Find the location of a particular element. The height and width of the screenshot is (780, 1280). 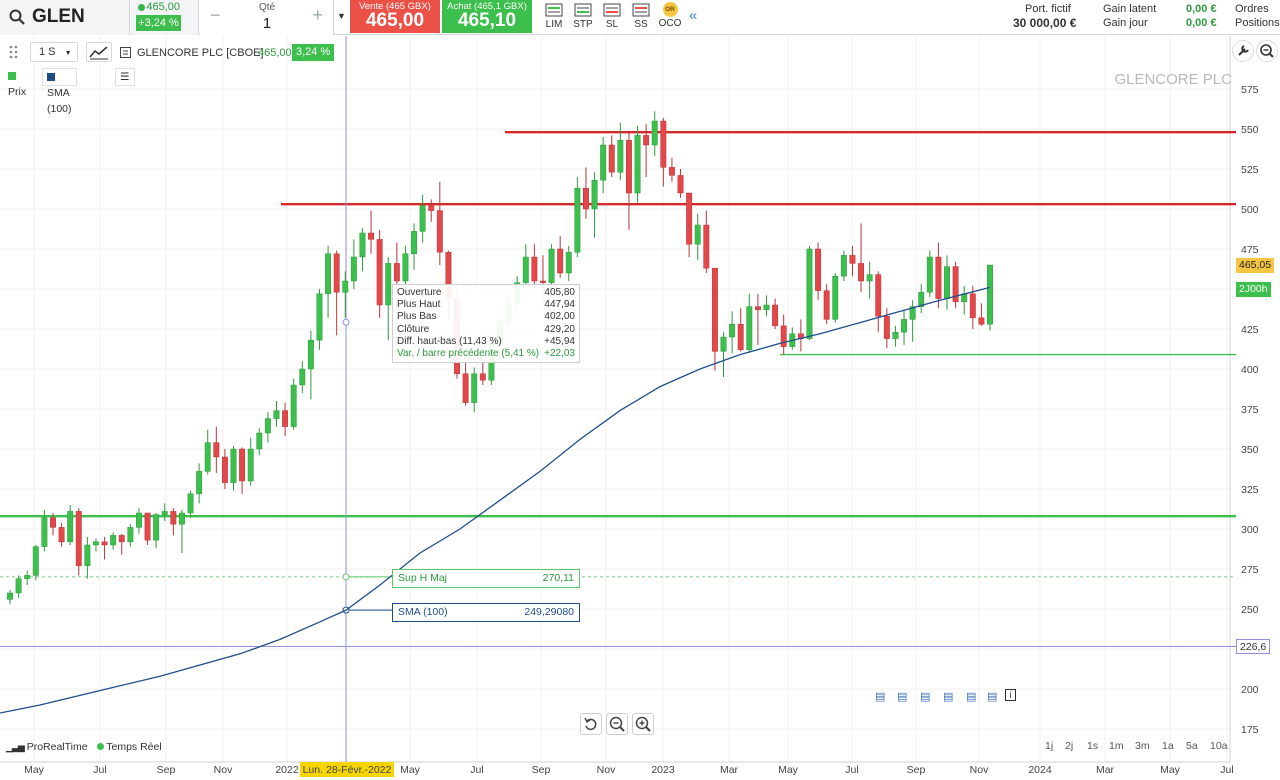

support-tag-value: 270,11 is located at coordinates (558, 578).